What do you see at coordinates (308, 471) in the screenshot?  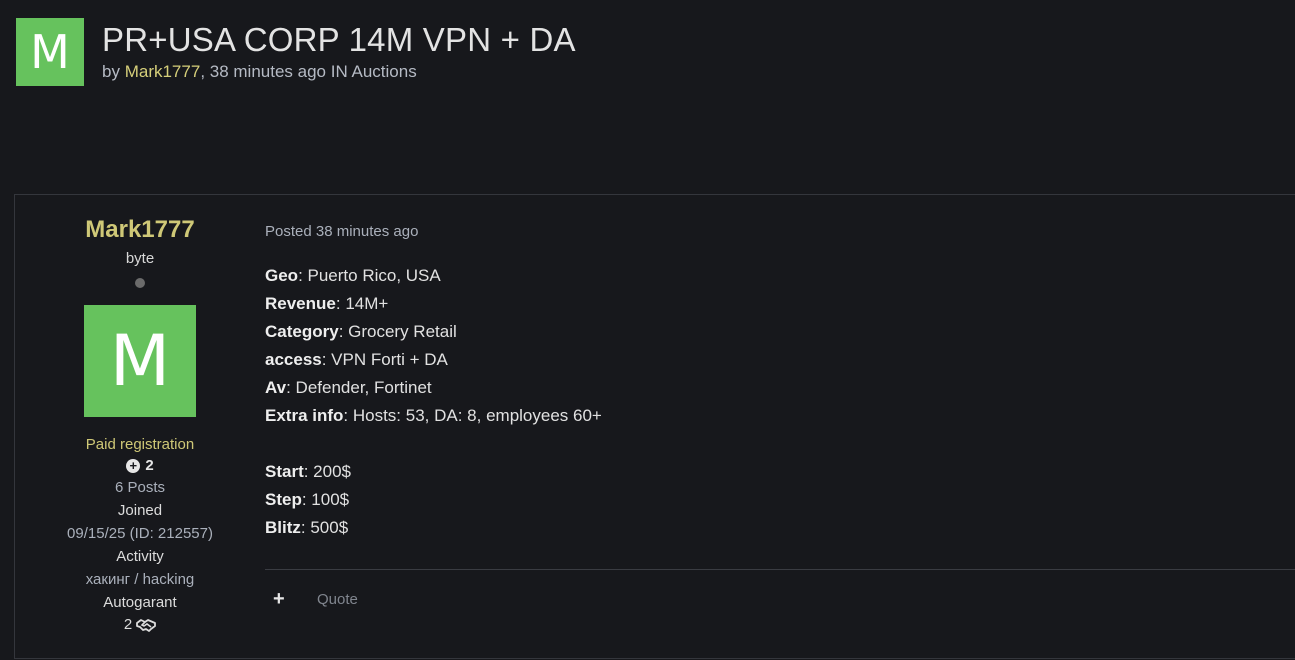 I see `field-start: Start: 200$` at bounding box center [308, 471].